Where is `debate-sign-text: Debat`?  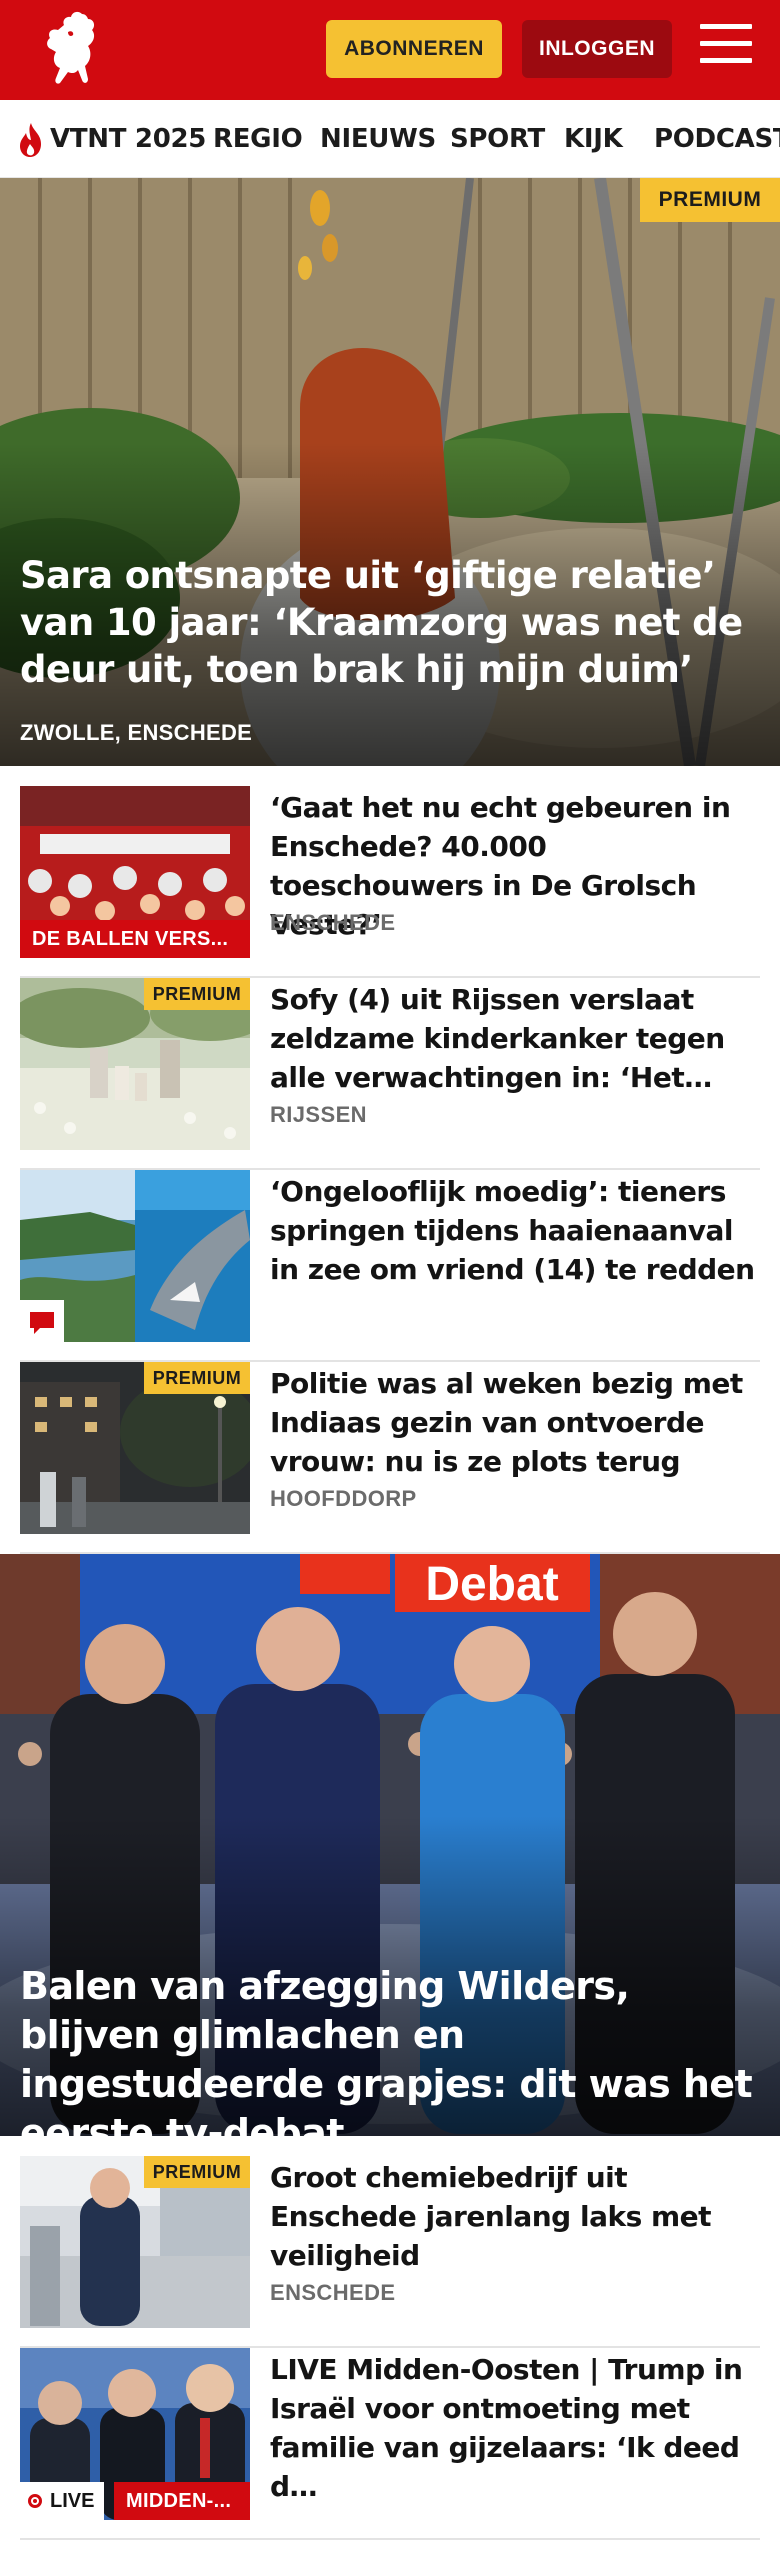
debate-sign-text: Debat is located at coordinates (491, 1584).